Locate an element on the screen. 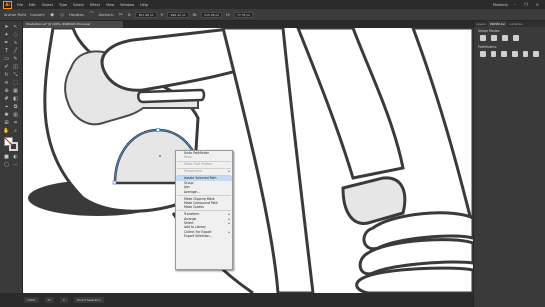 The height and width of the screenshot is (307, 545). none-swatch-icon is located at coordinates (8, 141).